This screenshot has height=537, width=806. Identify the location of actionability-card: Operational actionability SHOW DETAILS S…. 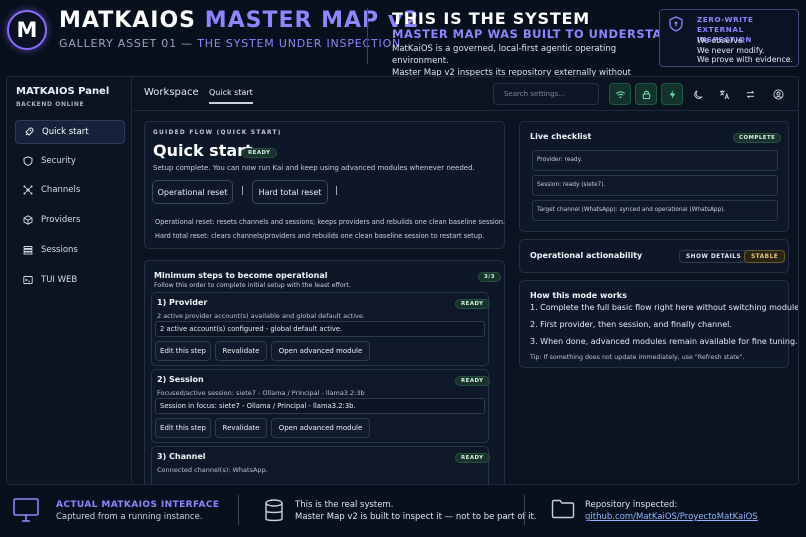
(654, 256).